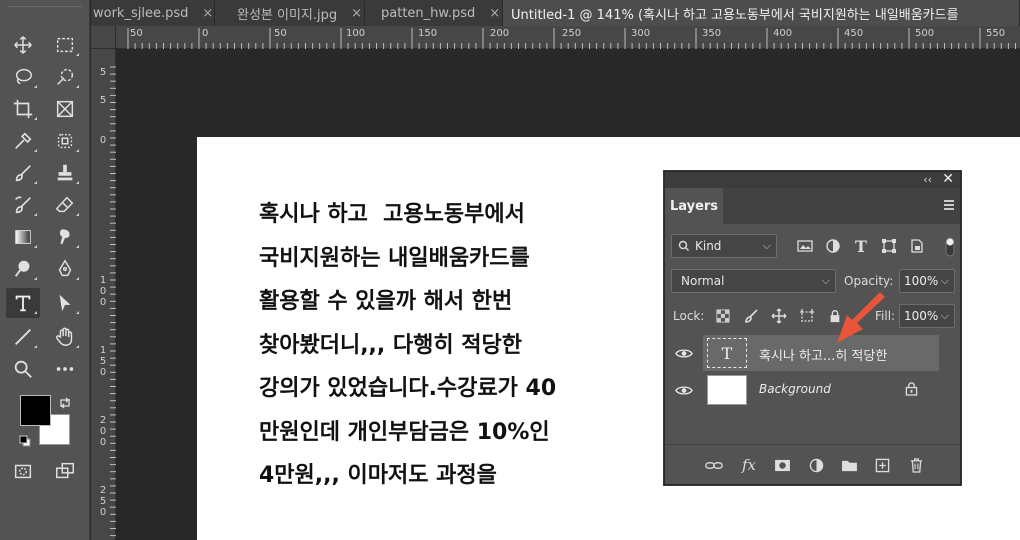 The image size is (1020, 540). I want to click on collapse-panel-icon: ‹‹, so click(927, 179).